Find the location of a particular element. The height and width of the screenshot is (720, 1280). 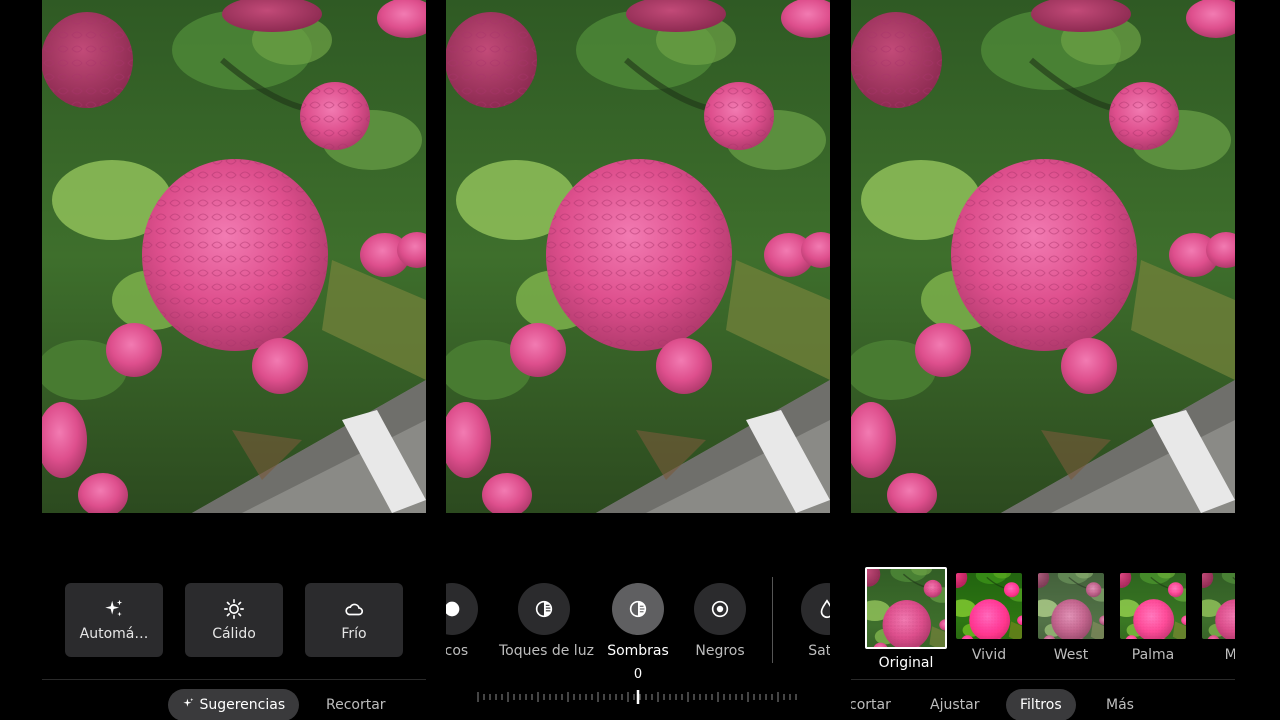

filter-more: Me is located at coordinates (1214, 615).